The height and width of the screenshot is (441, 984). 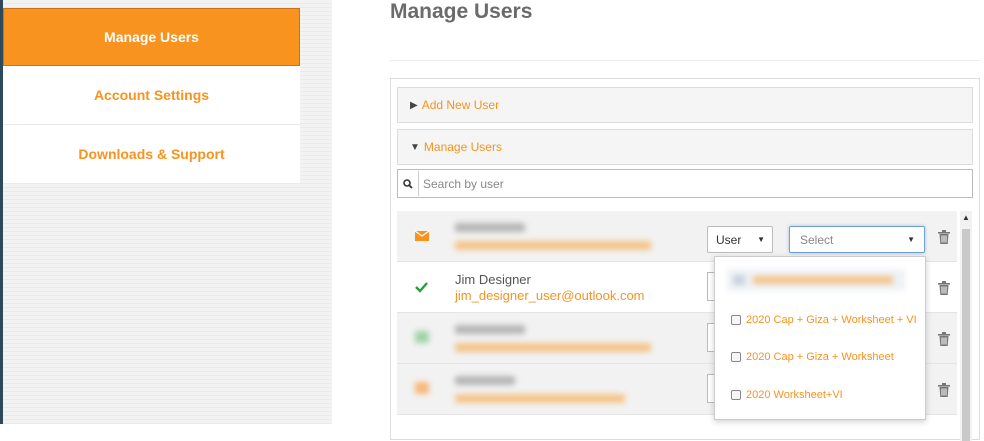 What do you see at coordinates (422, 235) in the screenshot?
I see `mail-icon` at bounding box center [422, 235].